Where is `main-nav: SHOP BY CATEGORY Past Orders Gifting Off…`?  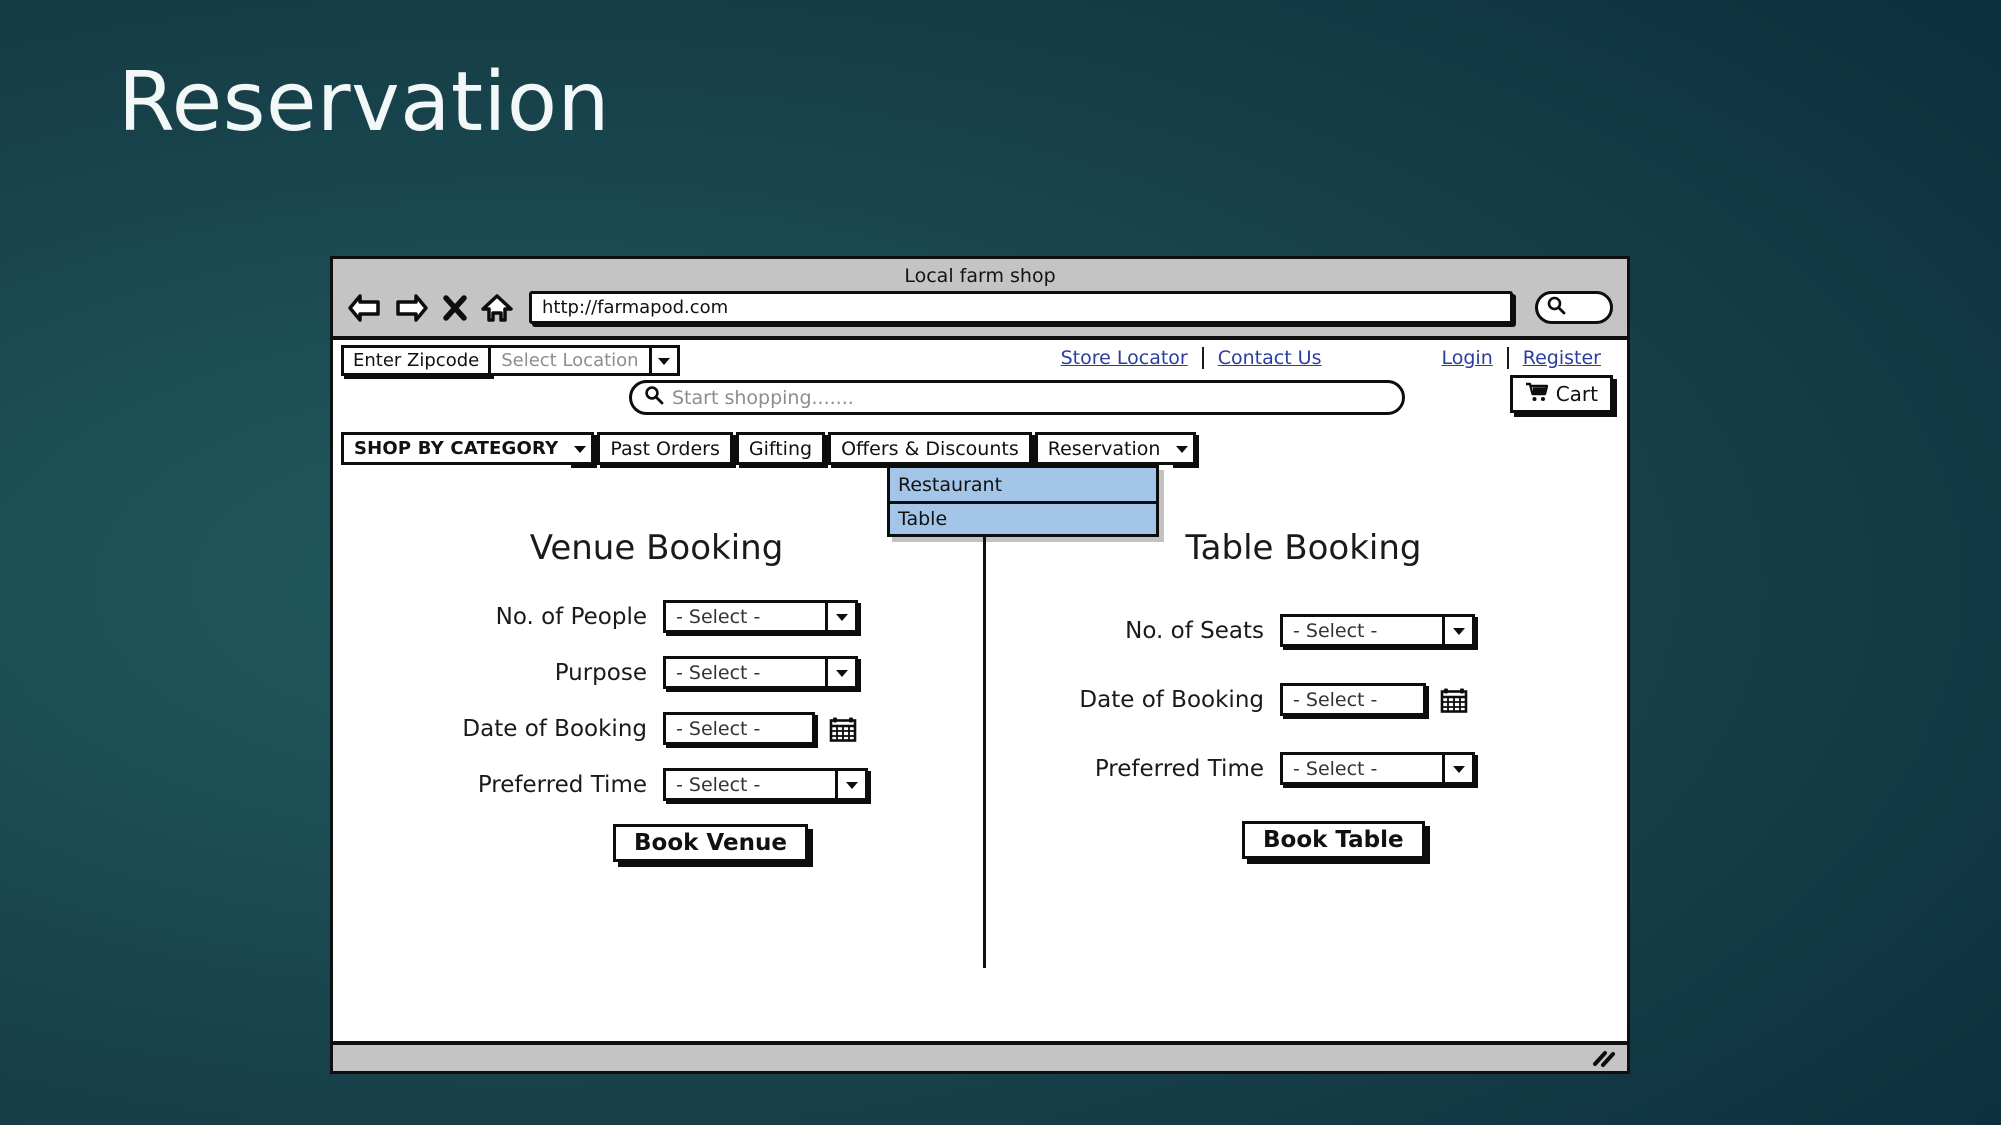
main-nav: SHOP BY CATEGORY Past Orders Gifting Off… is located at coordinates (980, 484).